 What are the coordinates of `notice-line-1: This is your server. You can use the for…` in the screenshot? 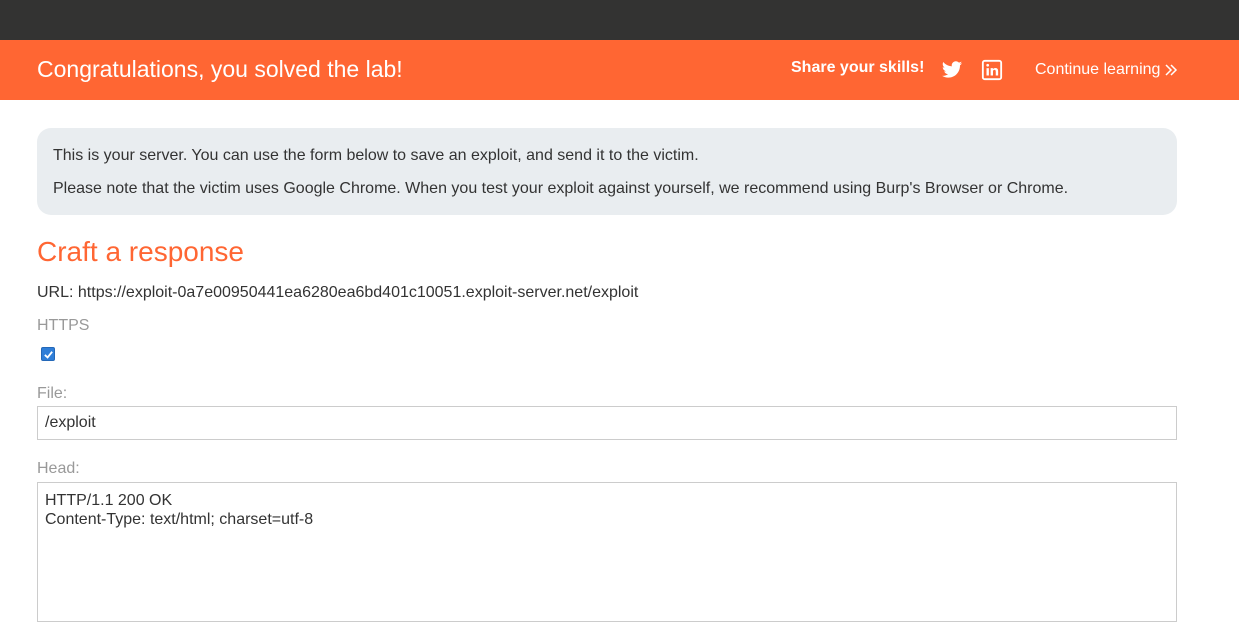 It's located at (376, 155).